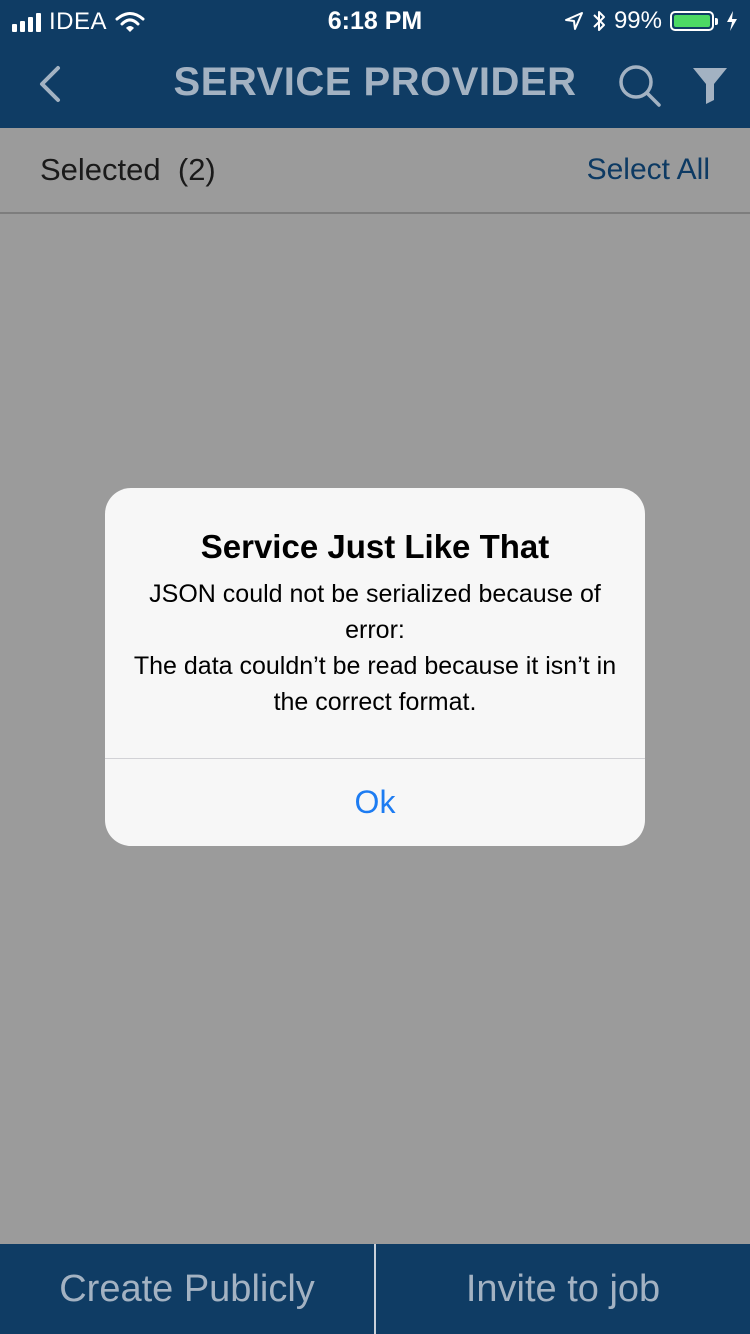 This screenshot has height=1334, width=750. Describe the element at coordinates (710, 85) in the screenshot. I see `filter-icon` at that location.